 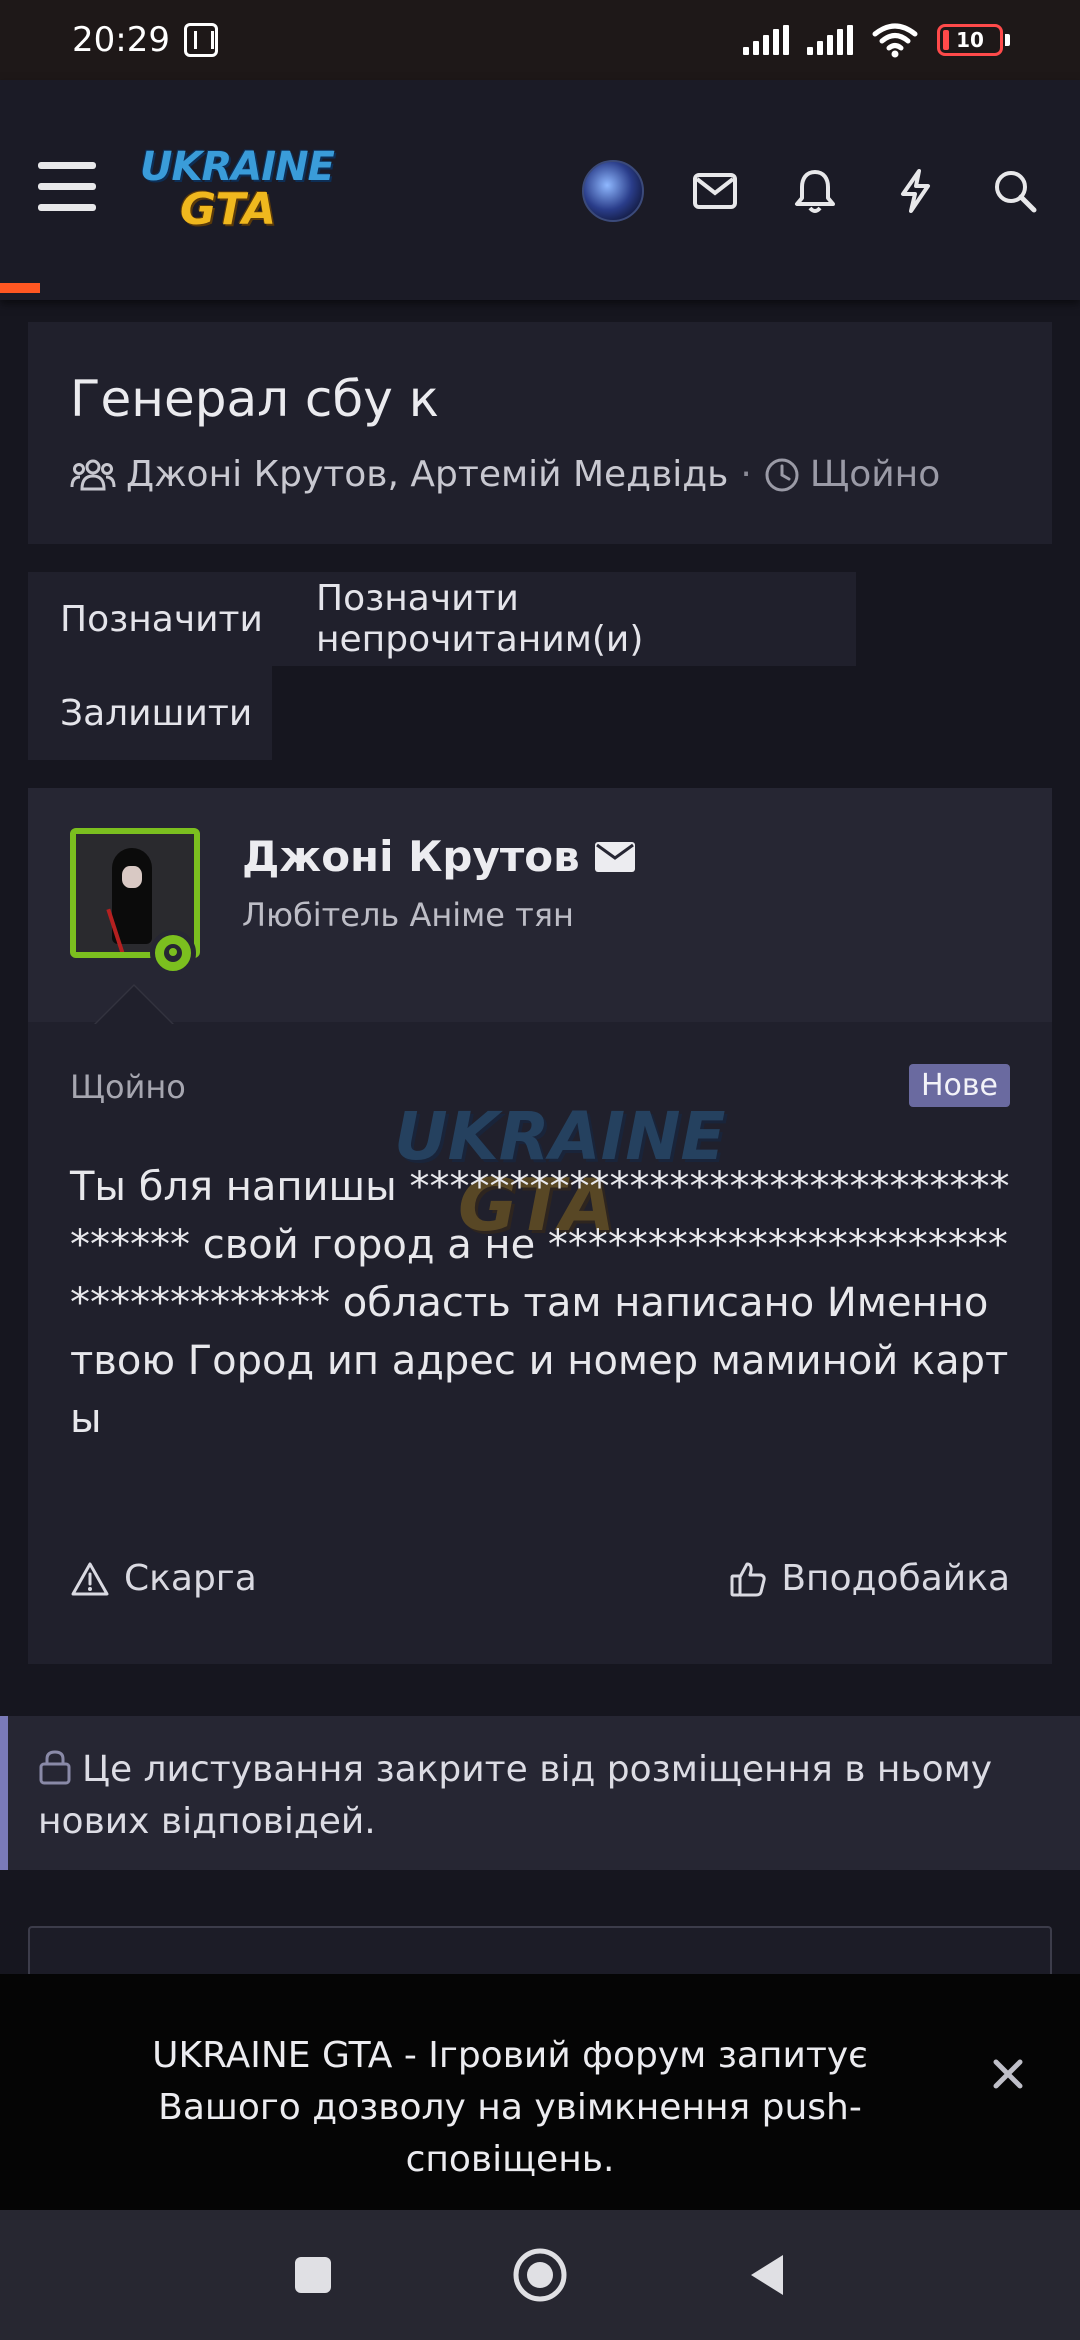 I want to click on system-nav-bar, so click(x=540, y=2275).